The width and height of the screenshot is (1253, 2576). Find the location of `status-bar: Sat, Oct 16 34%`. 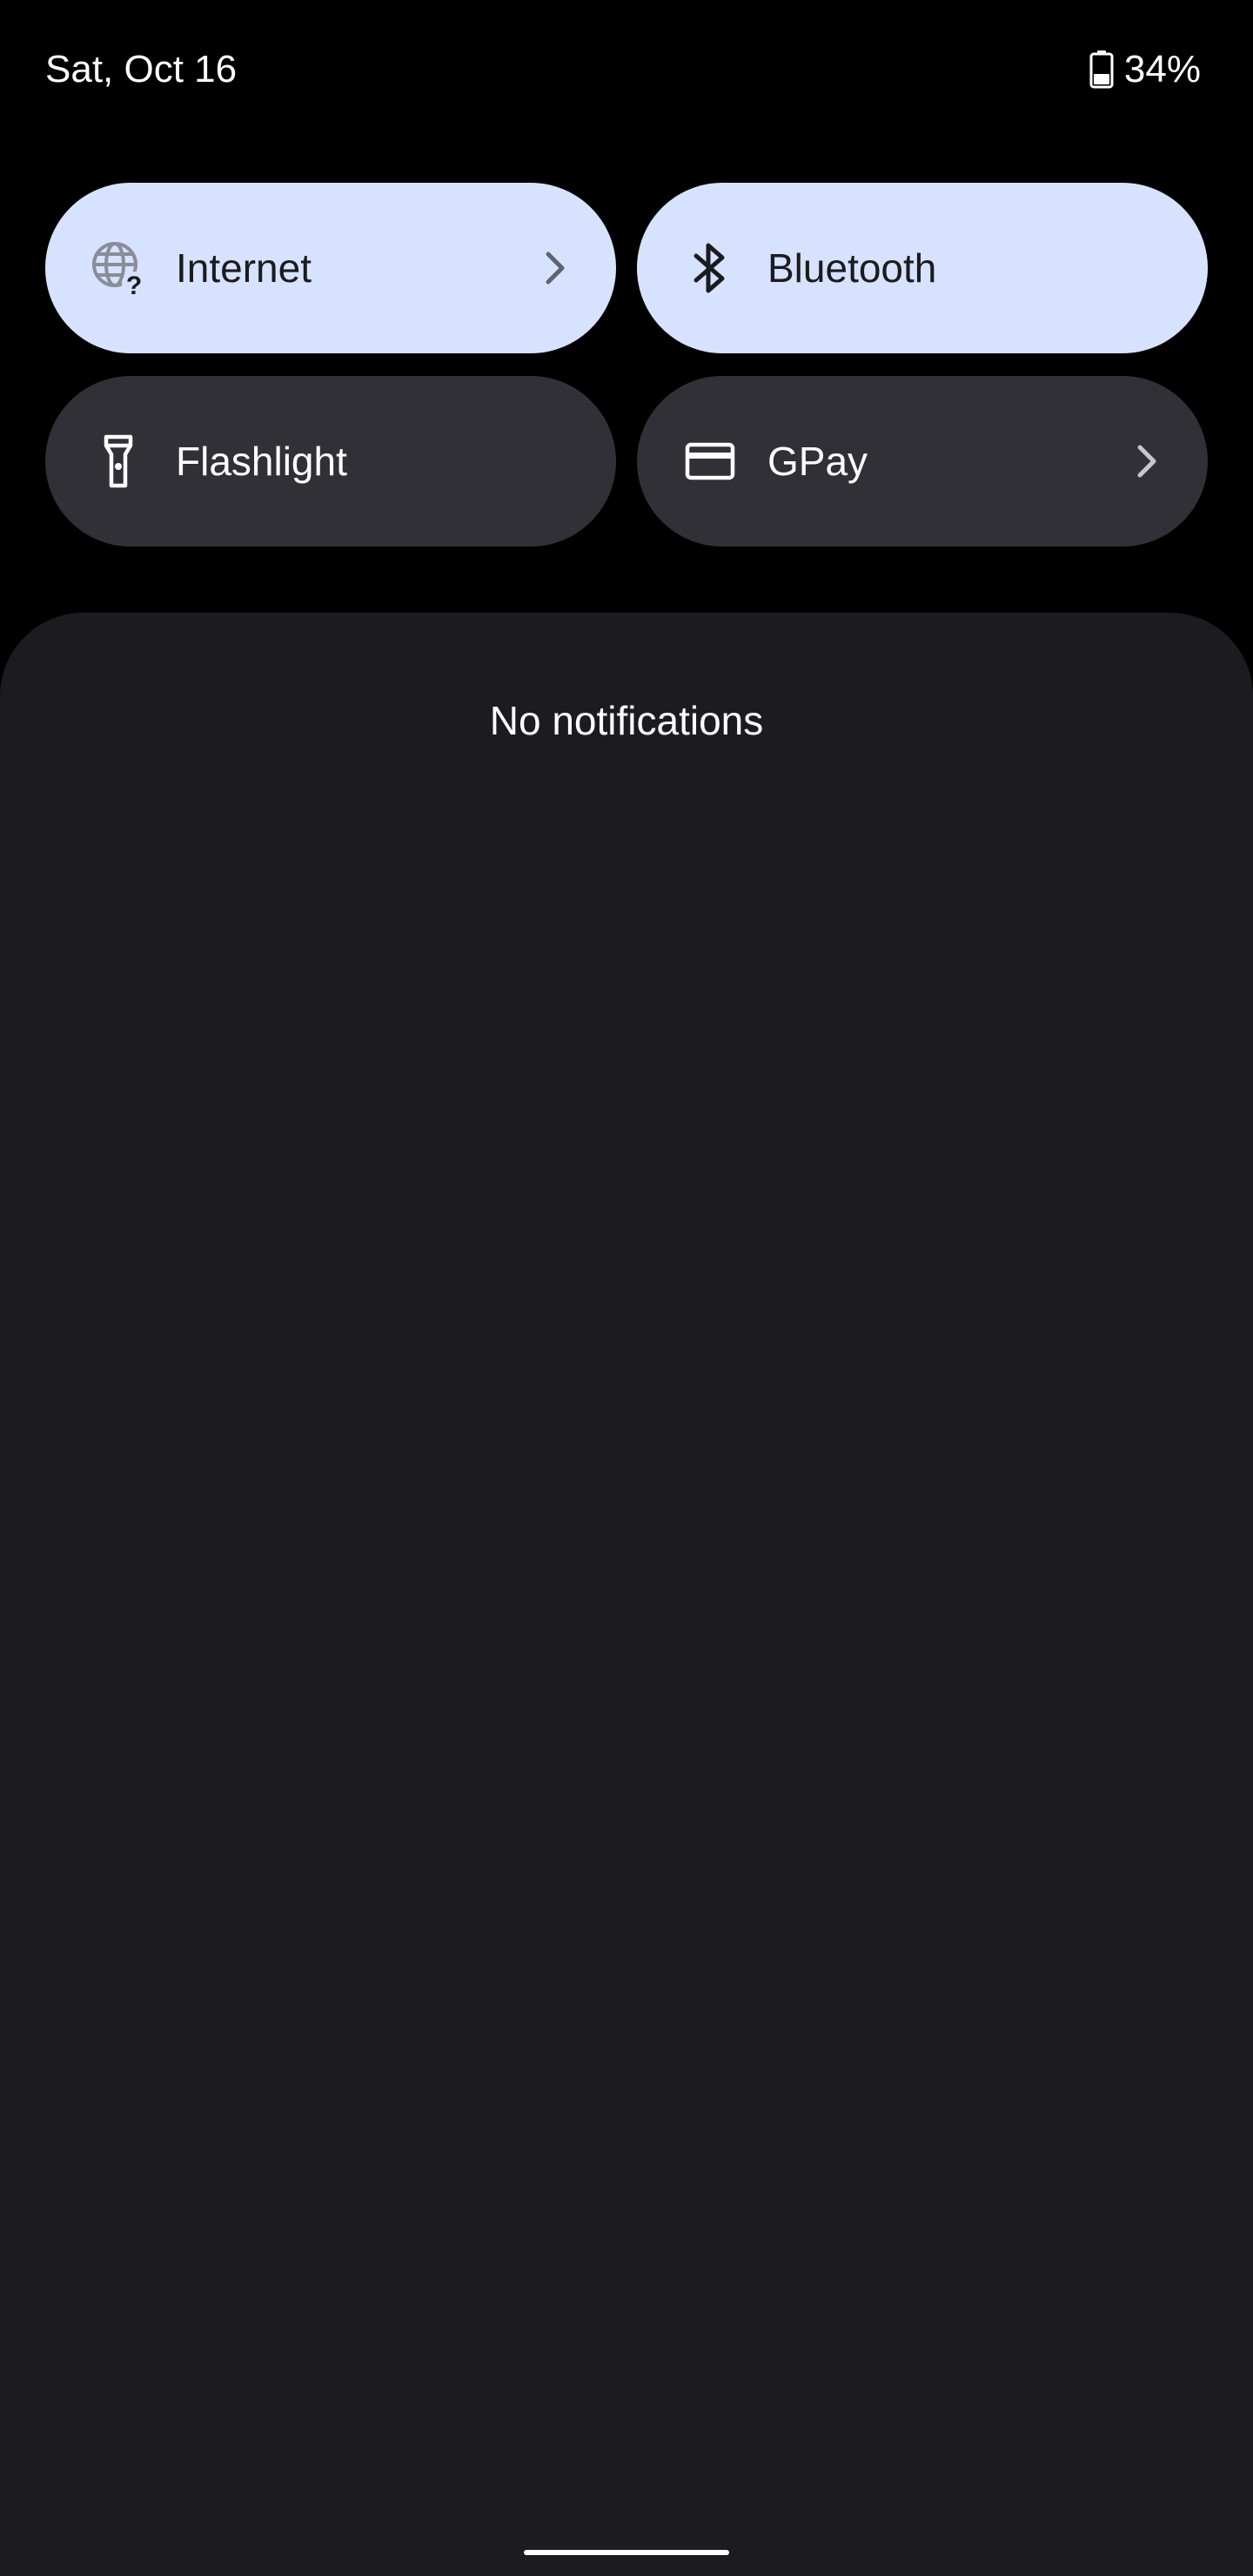

status-bar: Sat, Oct 16 34% is located at coordinates (626, 69).